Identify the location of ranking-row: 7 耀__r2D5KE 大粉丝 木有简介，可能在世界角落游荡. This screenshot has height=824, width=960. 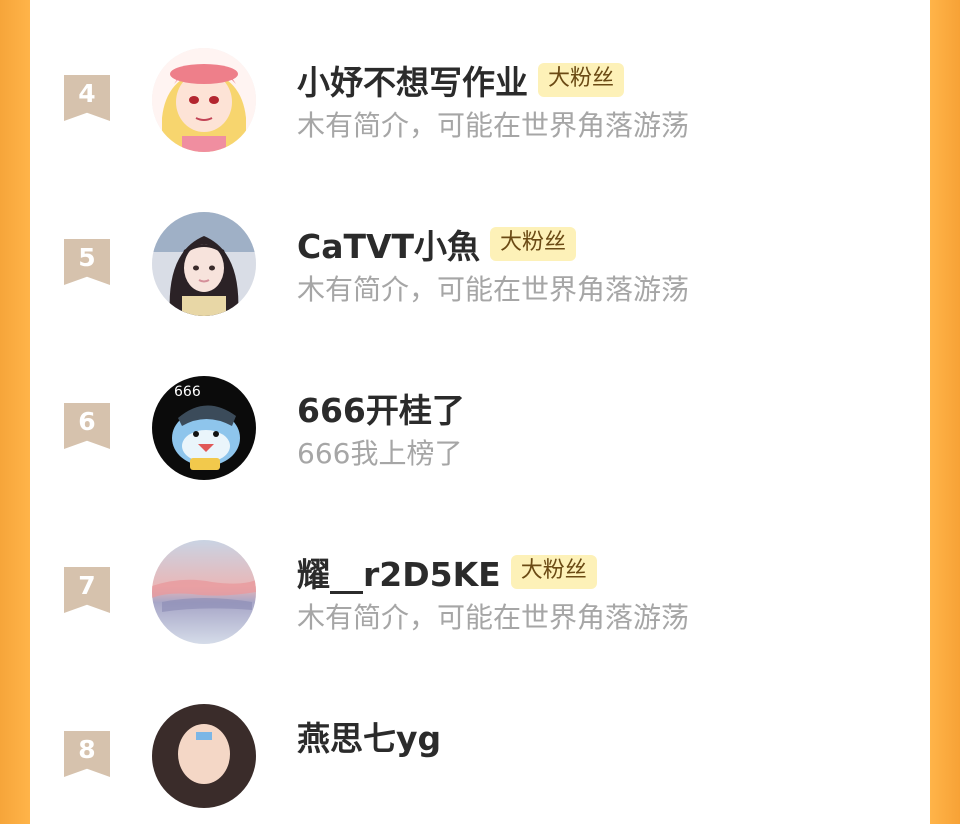
(480, 600).